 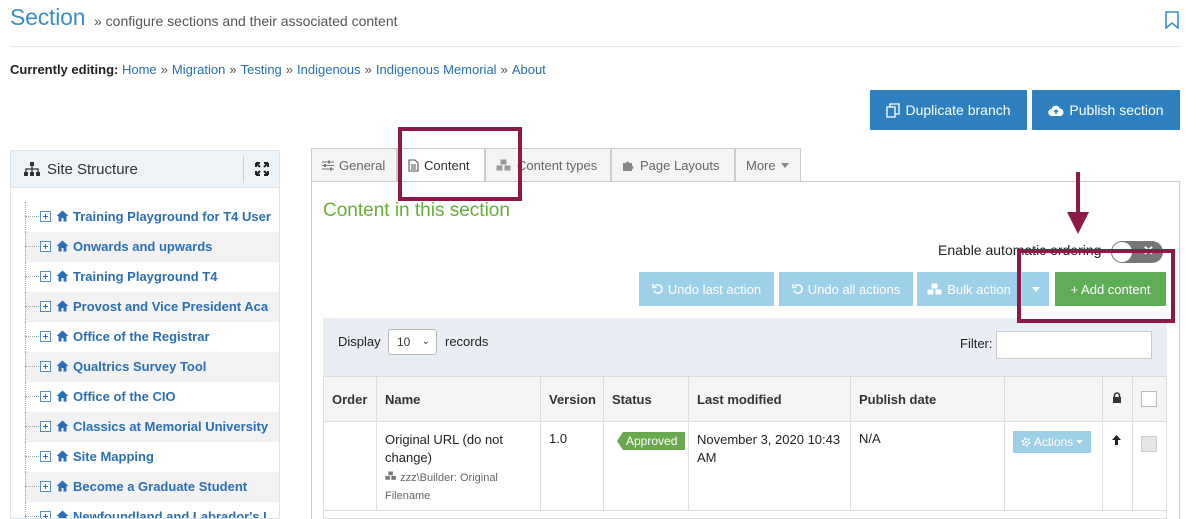 I want to click on publish-section-button: Publish section, so click(x=1106, y=110).